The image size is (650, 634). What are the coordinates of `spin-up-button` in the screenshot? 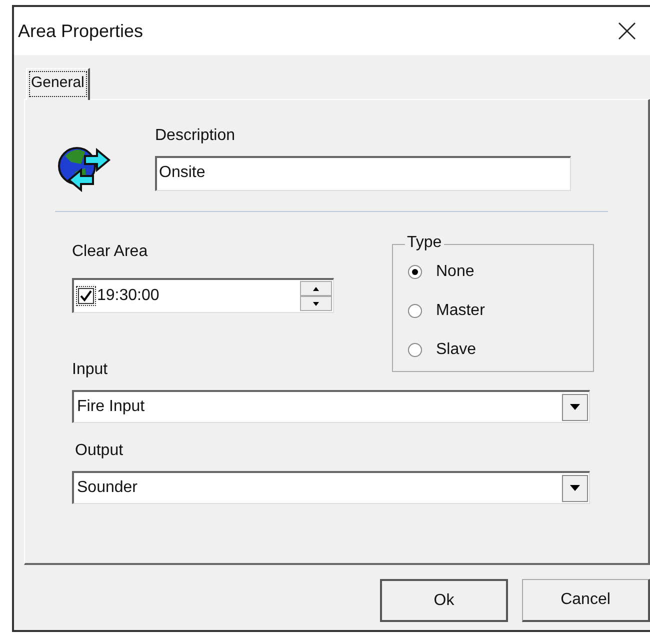 It's located at (316, 288).